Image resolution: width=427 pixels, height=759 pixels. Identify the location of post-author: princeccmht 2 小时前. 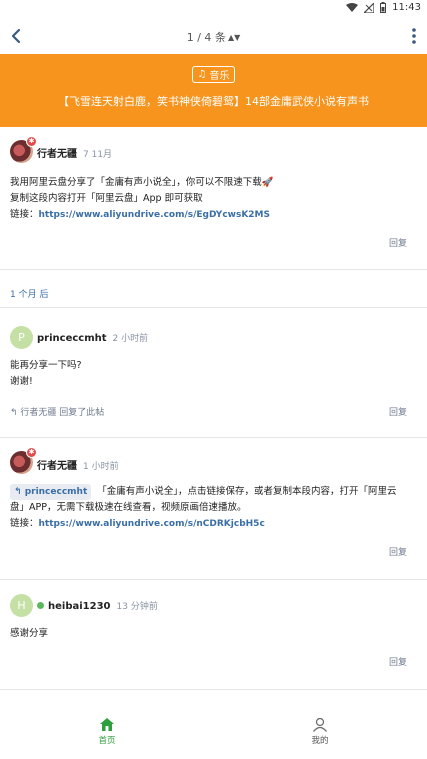
(92, 337).